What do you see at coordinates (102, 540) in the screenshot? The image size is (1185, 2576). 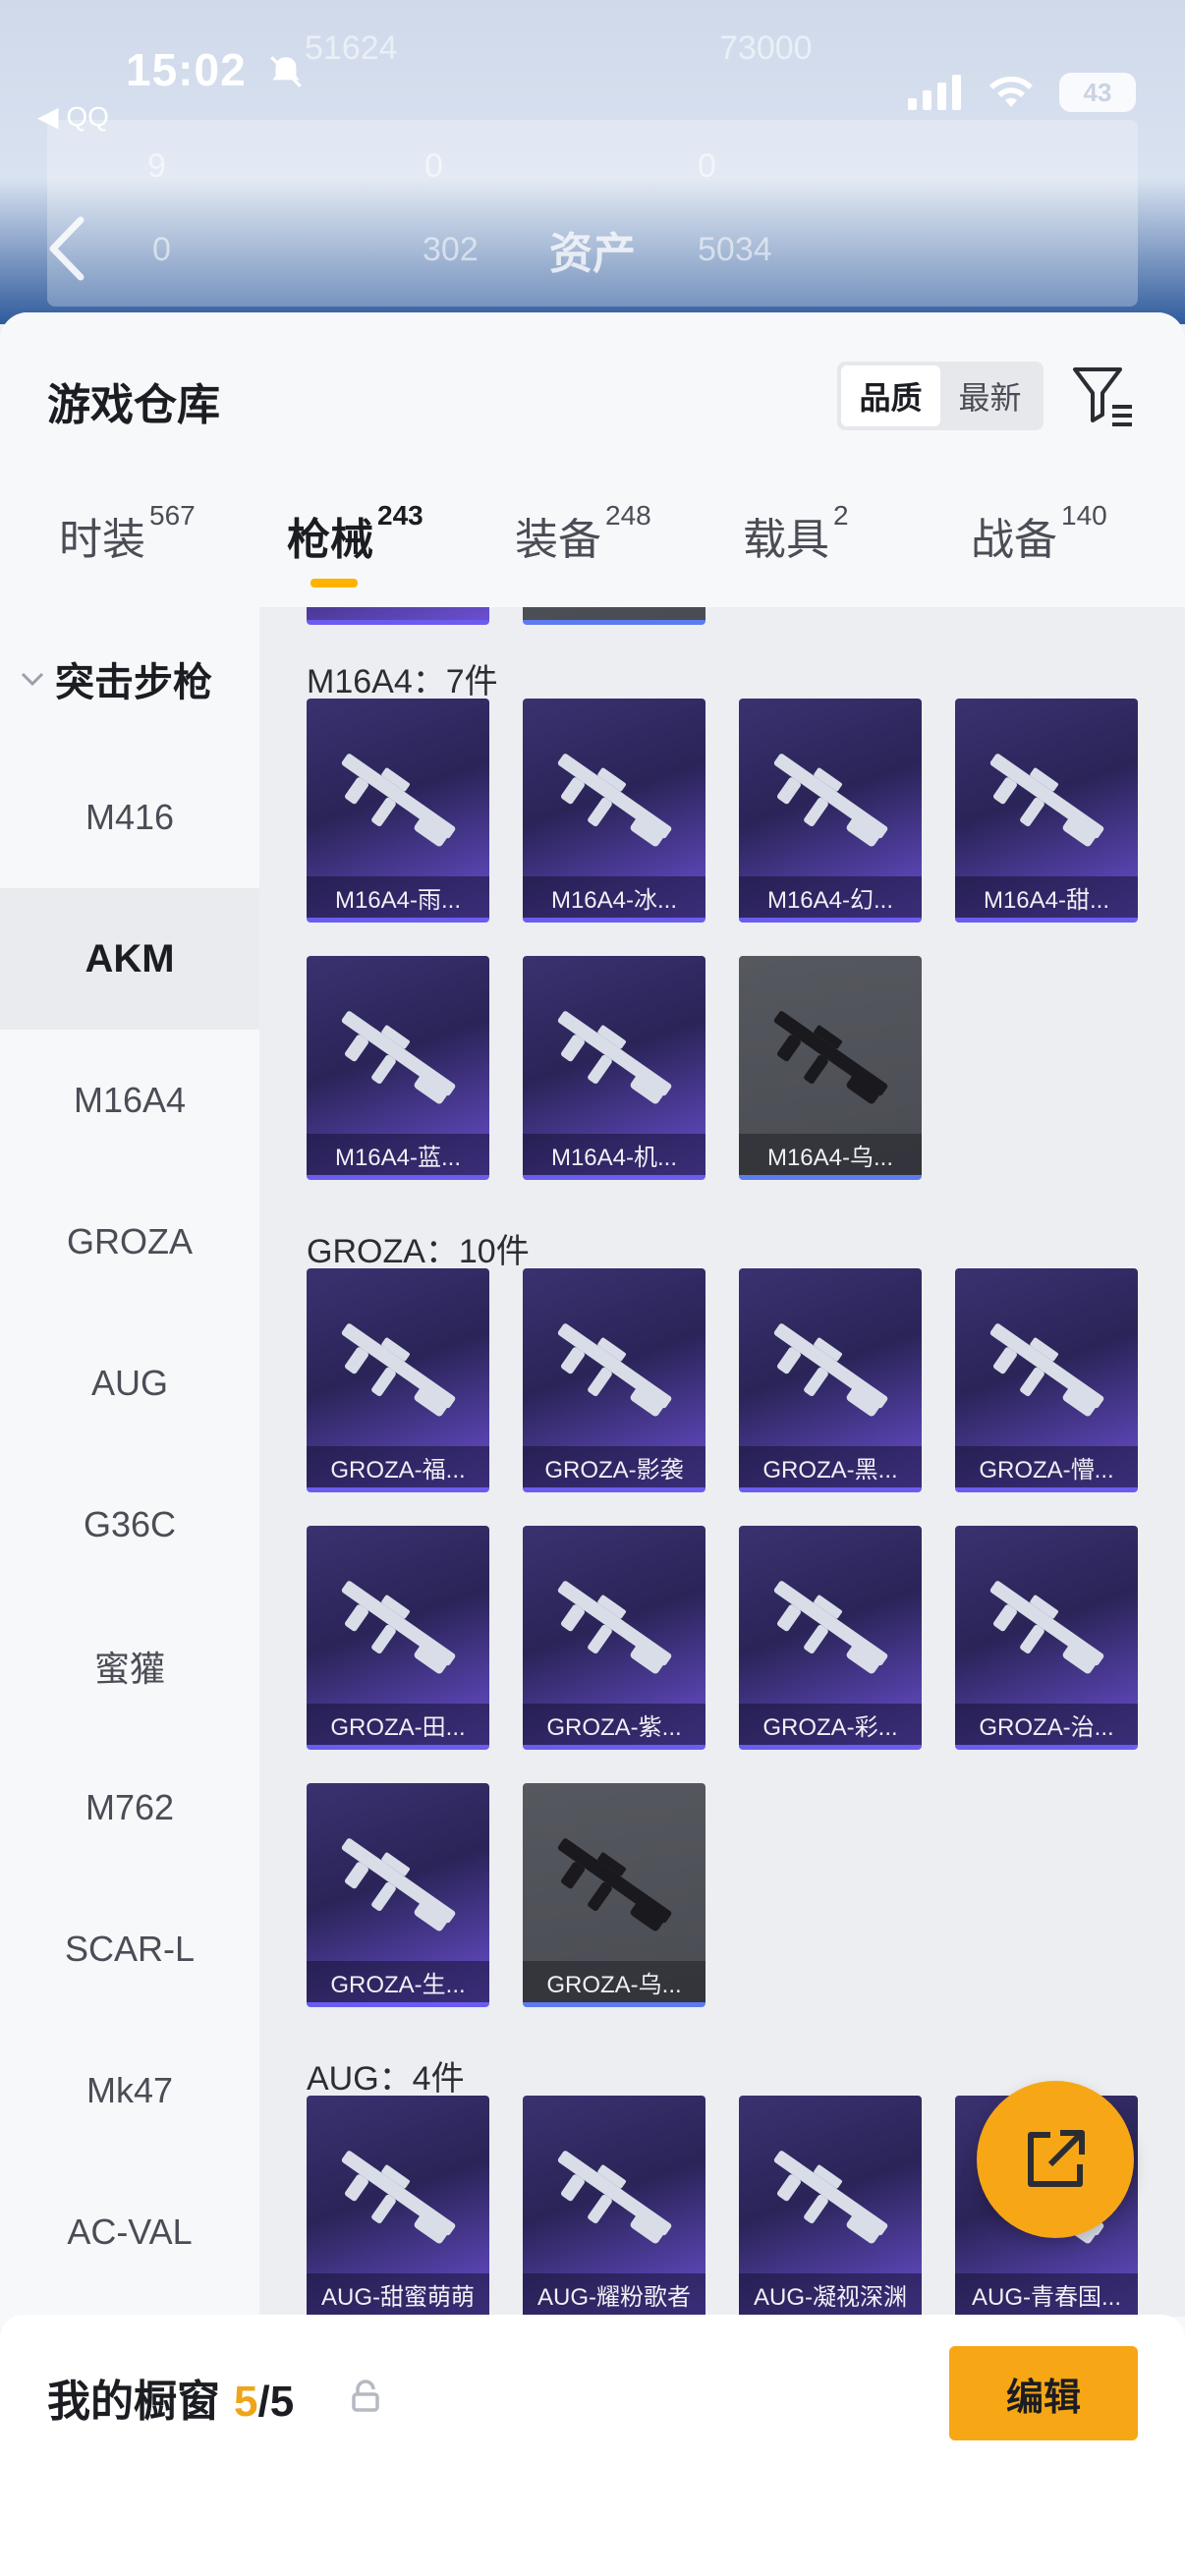 I see `tab-label: 时装` at bounding box center [102, 540].